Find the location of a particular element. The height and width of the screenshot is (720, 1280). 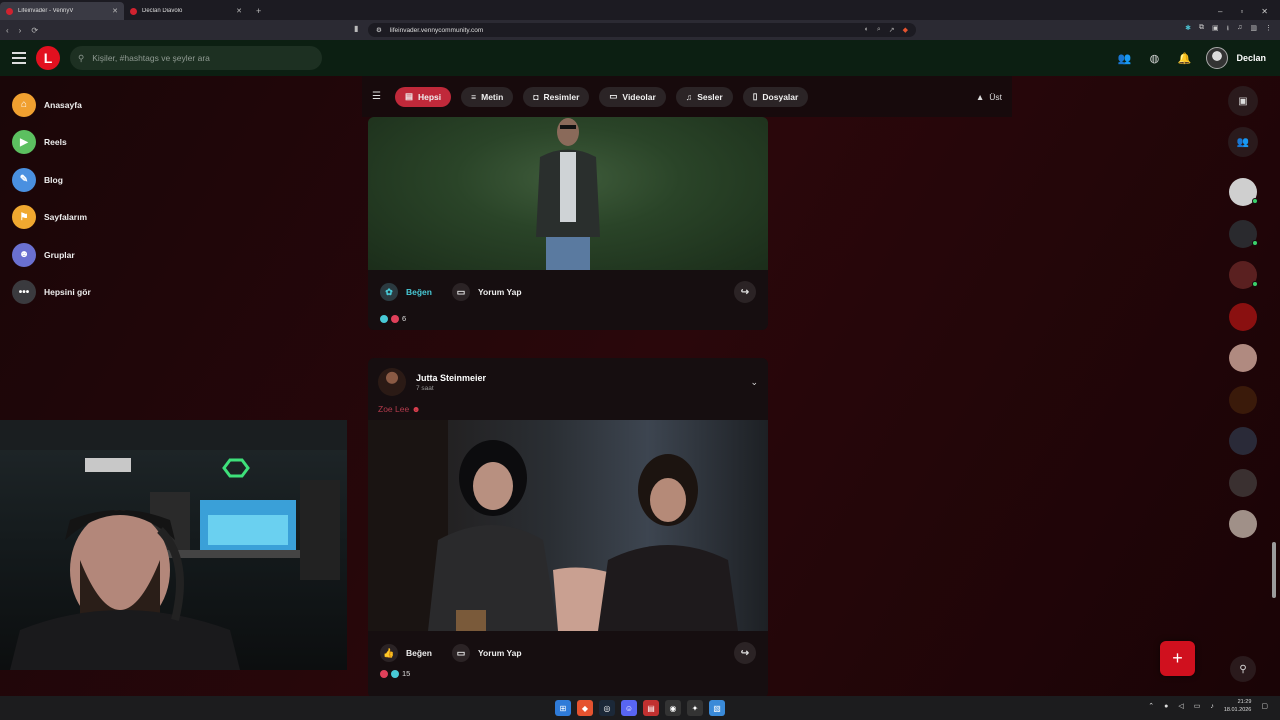

search-input: ⚲ Kişiler, #hashtags ve şeyler ara is located at coordinates (196, 58).